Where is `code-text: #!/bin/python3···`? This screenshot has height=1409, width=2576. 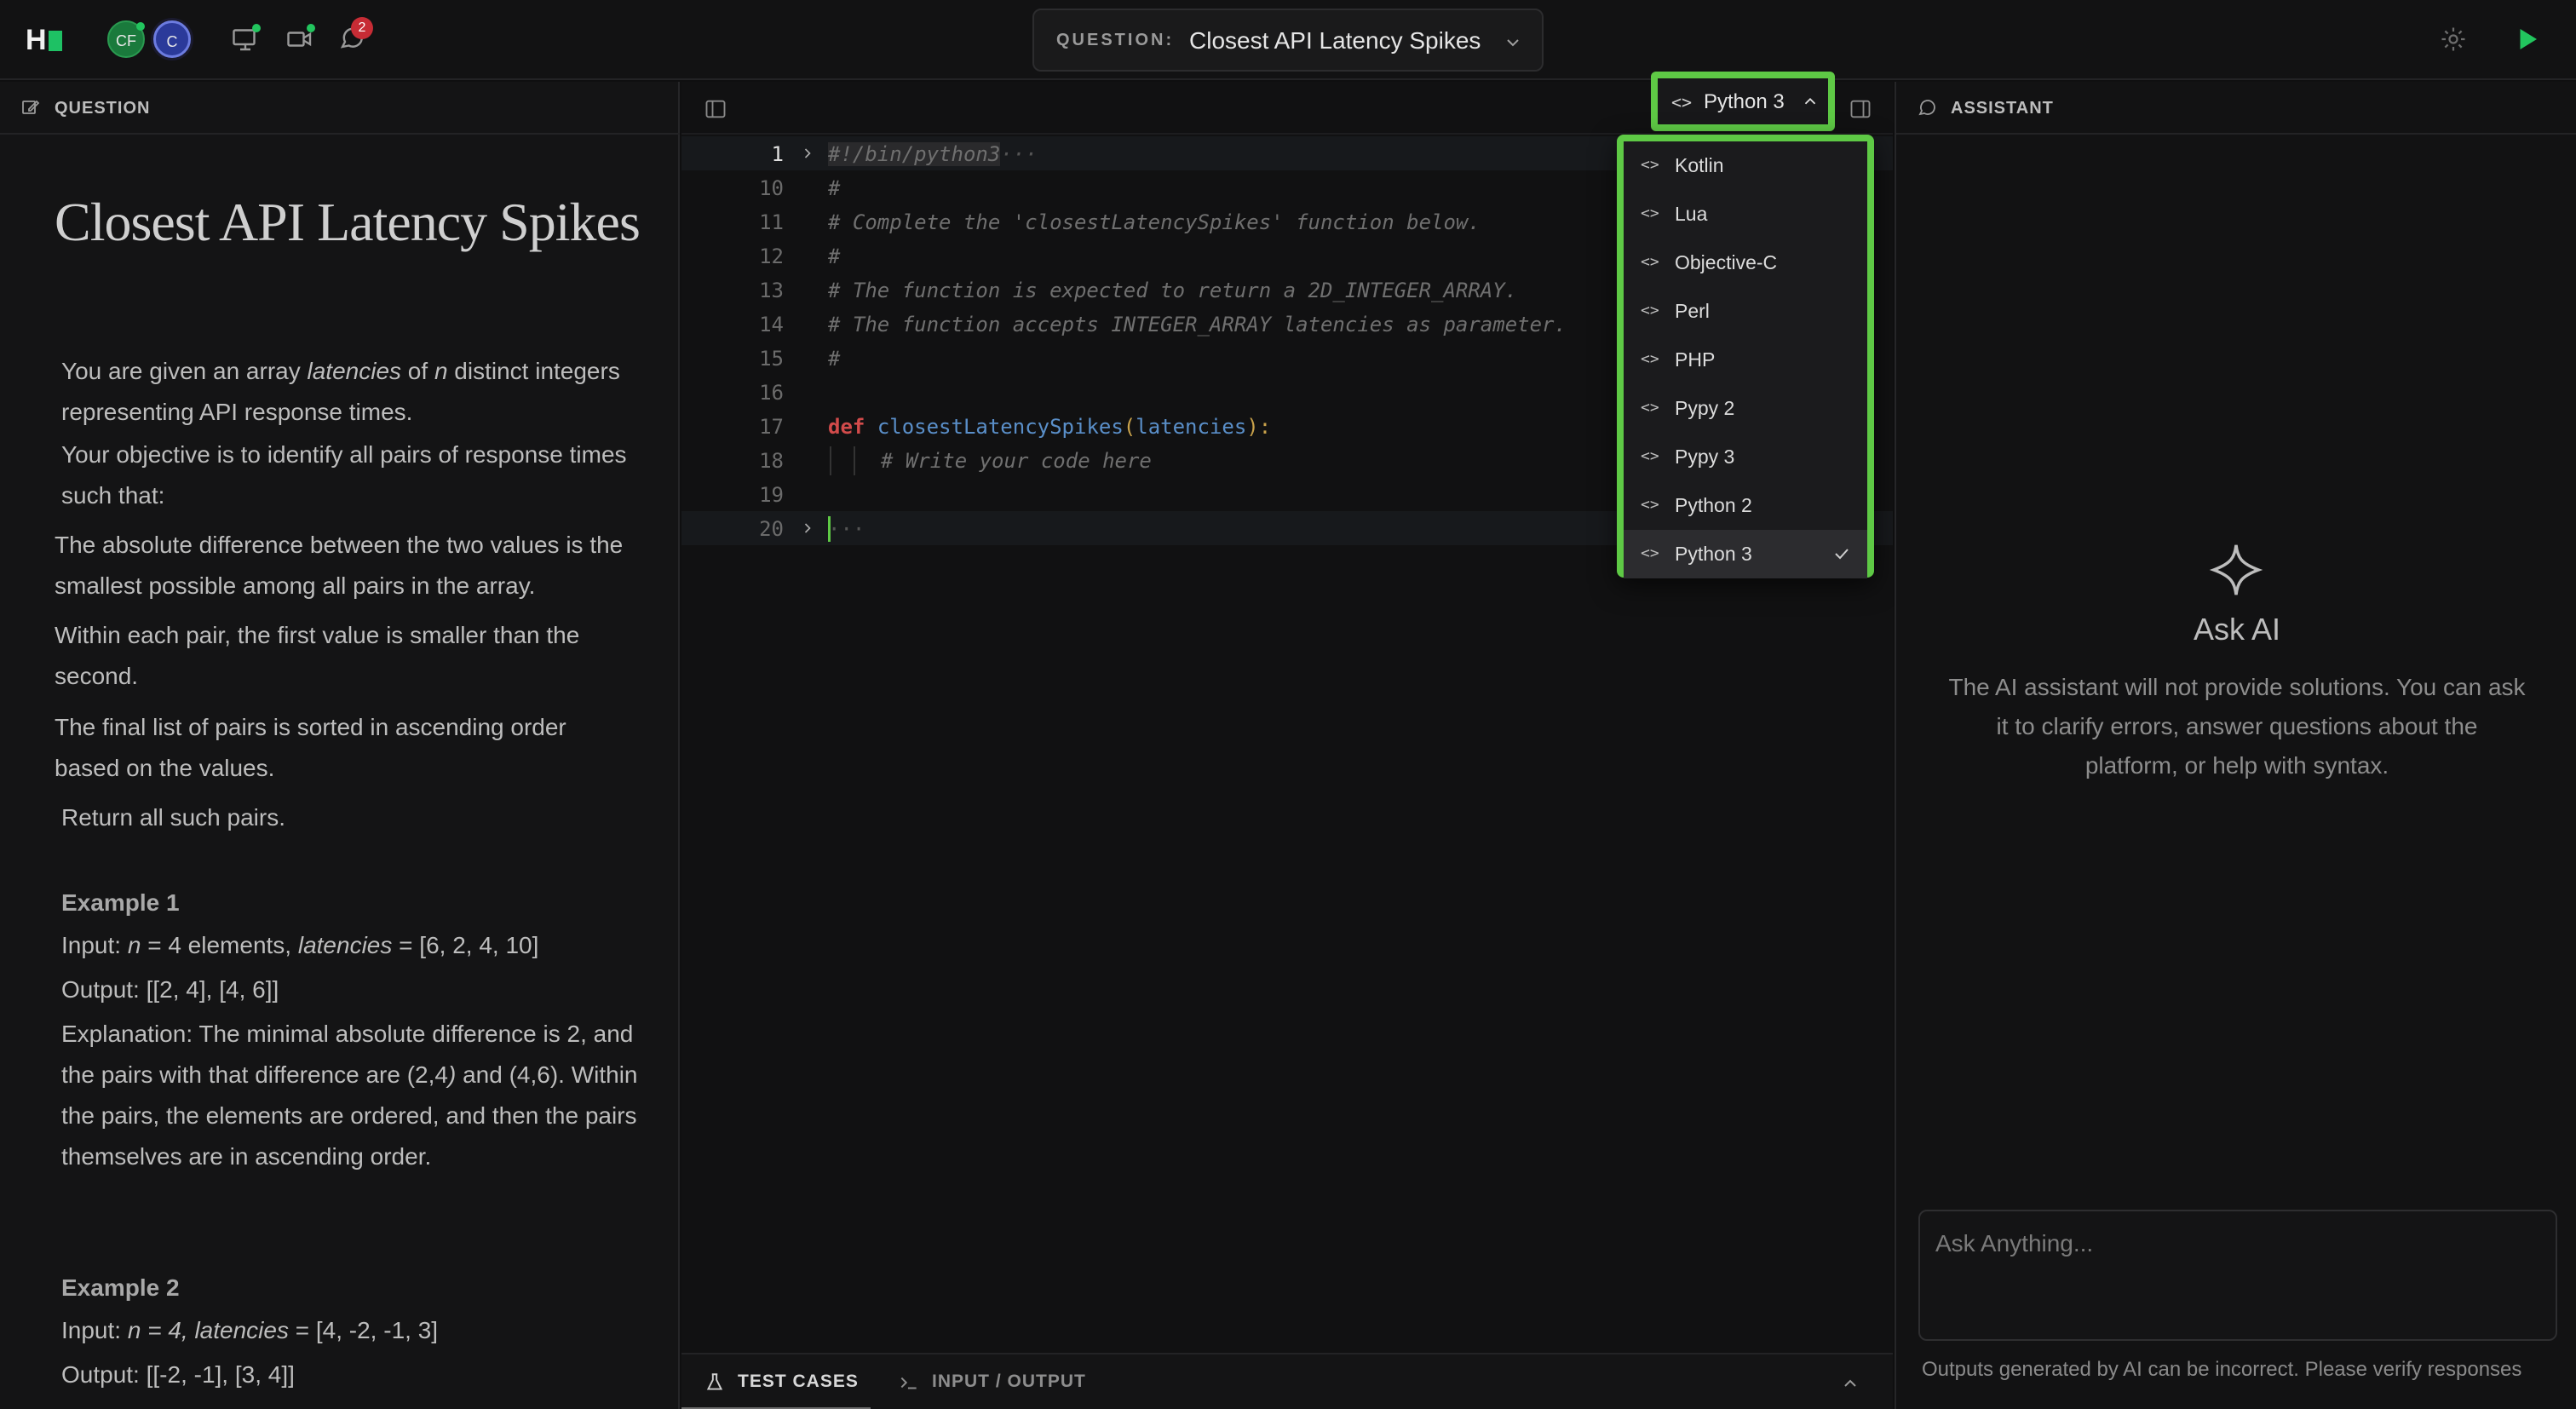
code-text: #!/bin/python3··· is located at coordinates (933, 154).